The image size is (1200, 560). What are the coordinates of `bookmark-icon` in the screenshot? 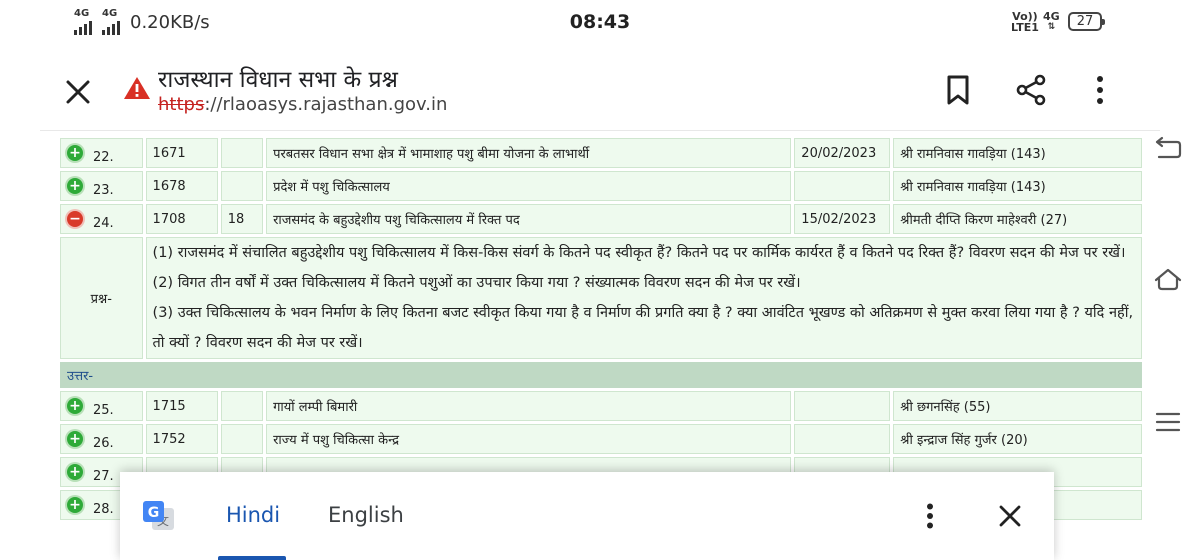 It's located at (958, 90).